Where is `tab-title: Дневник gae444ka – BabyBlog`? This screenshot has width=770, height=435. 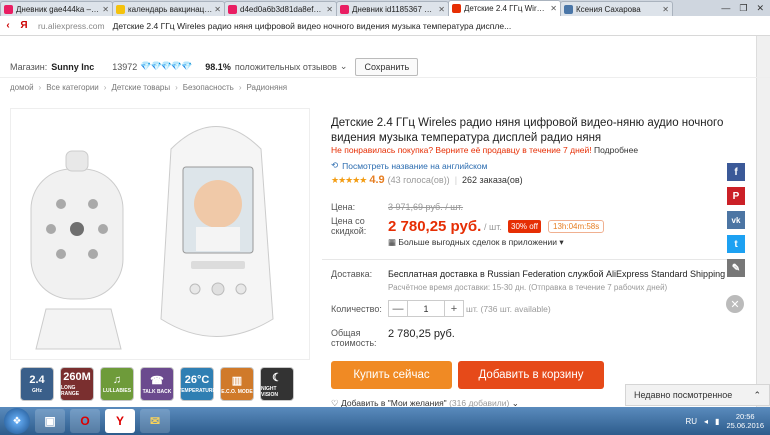
tab-title: Дневник gae444ka – BabyBlog is located at coordinates (58, 9).